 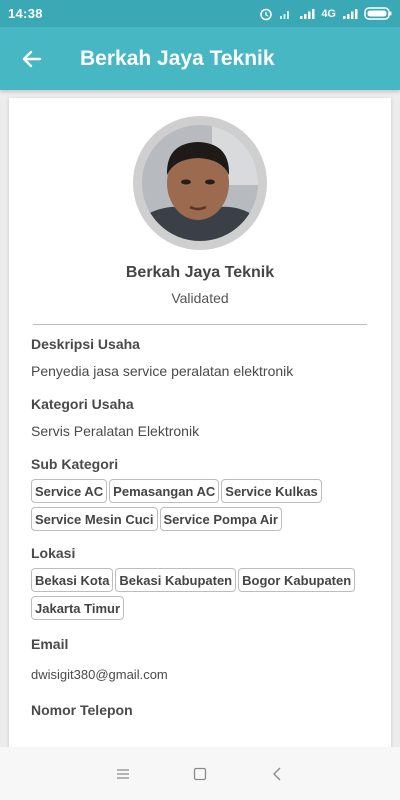 I want to click on chip-service-ac: Service AC, so click(x=69, y=491).